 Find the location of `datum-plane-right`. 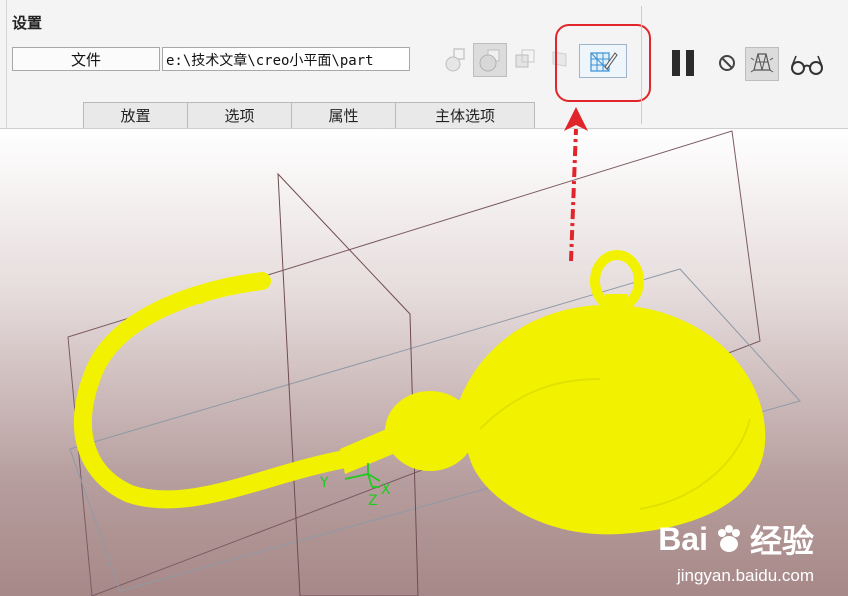

datum-plane-right is located at coordinates (348, 384).